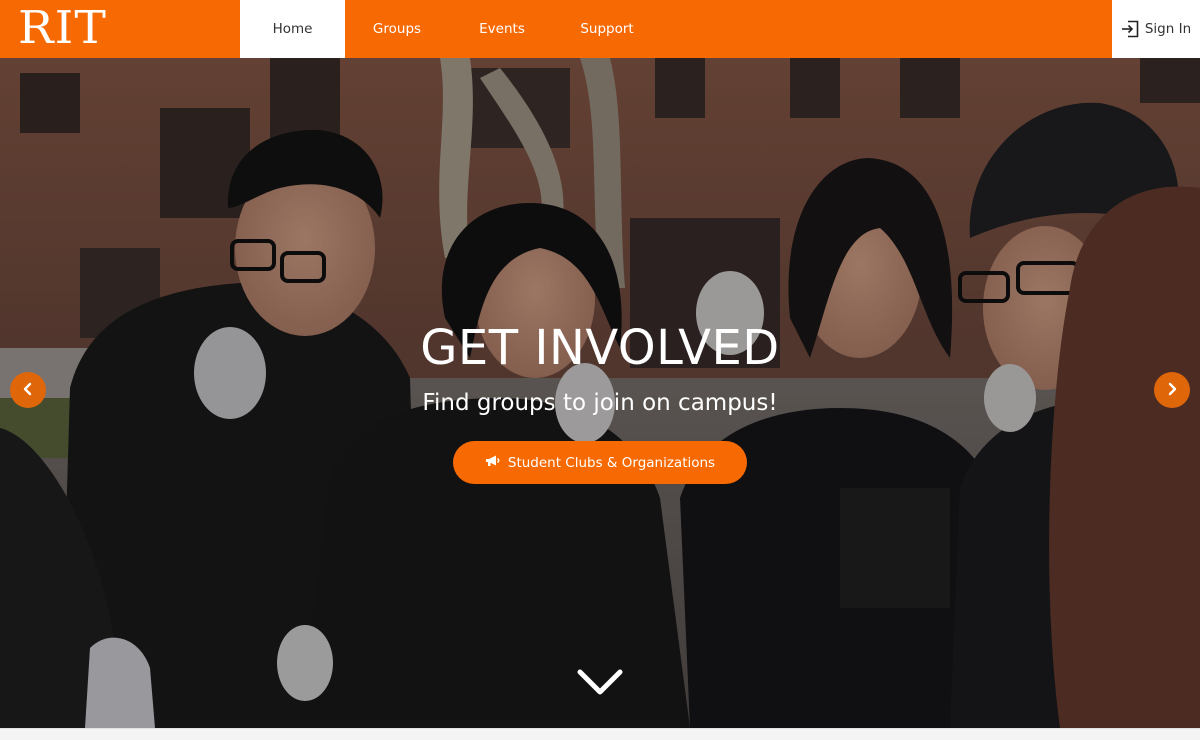  What do you see at coordinates (1168, 29) in the screenshot?
I see `sign-in-label: Sign In` at bounding box center [1168, 29].